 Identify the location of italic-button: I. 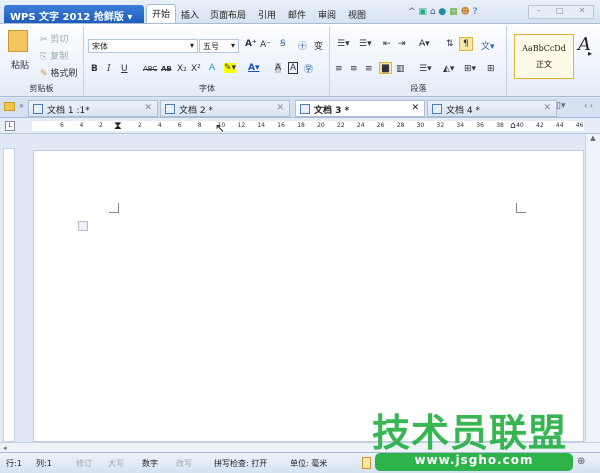
(109, 69).